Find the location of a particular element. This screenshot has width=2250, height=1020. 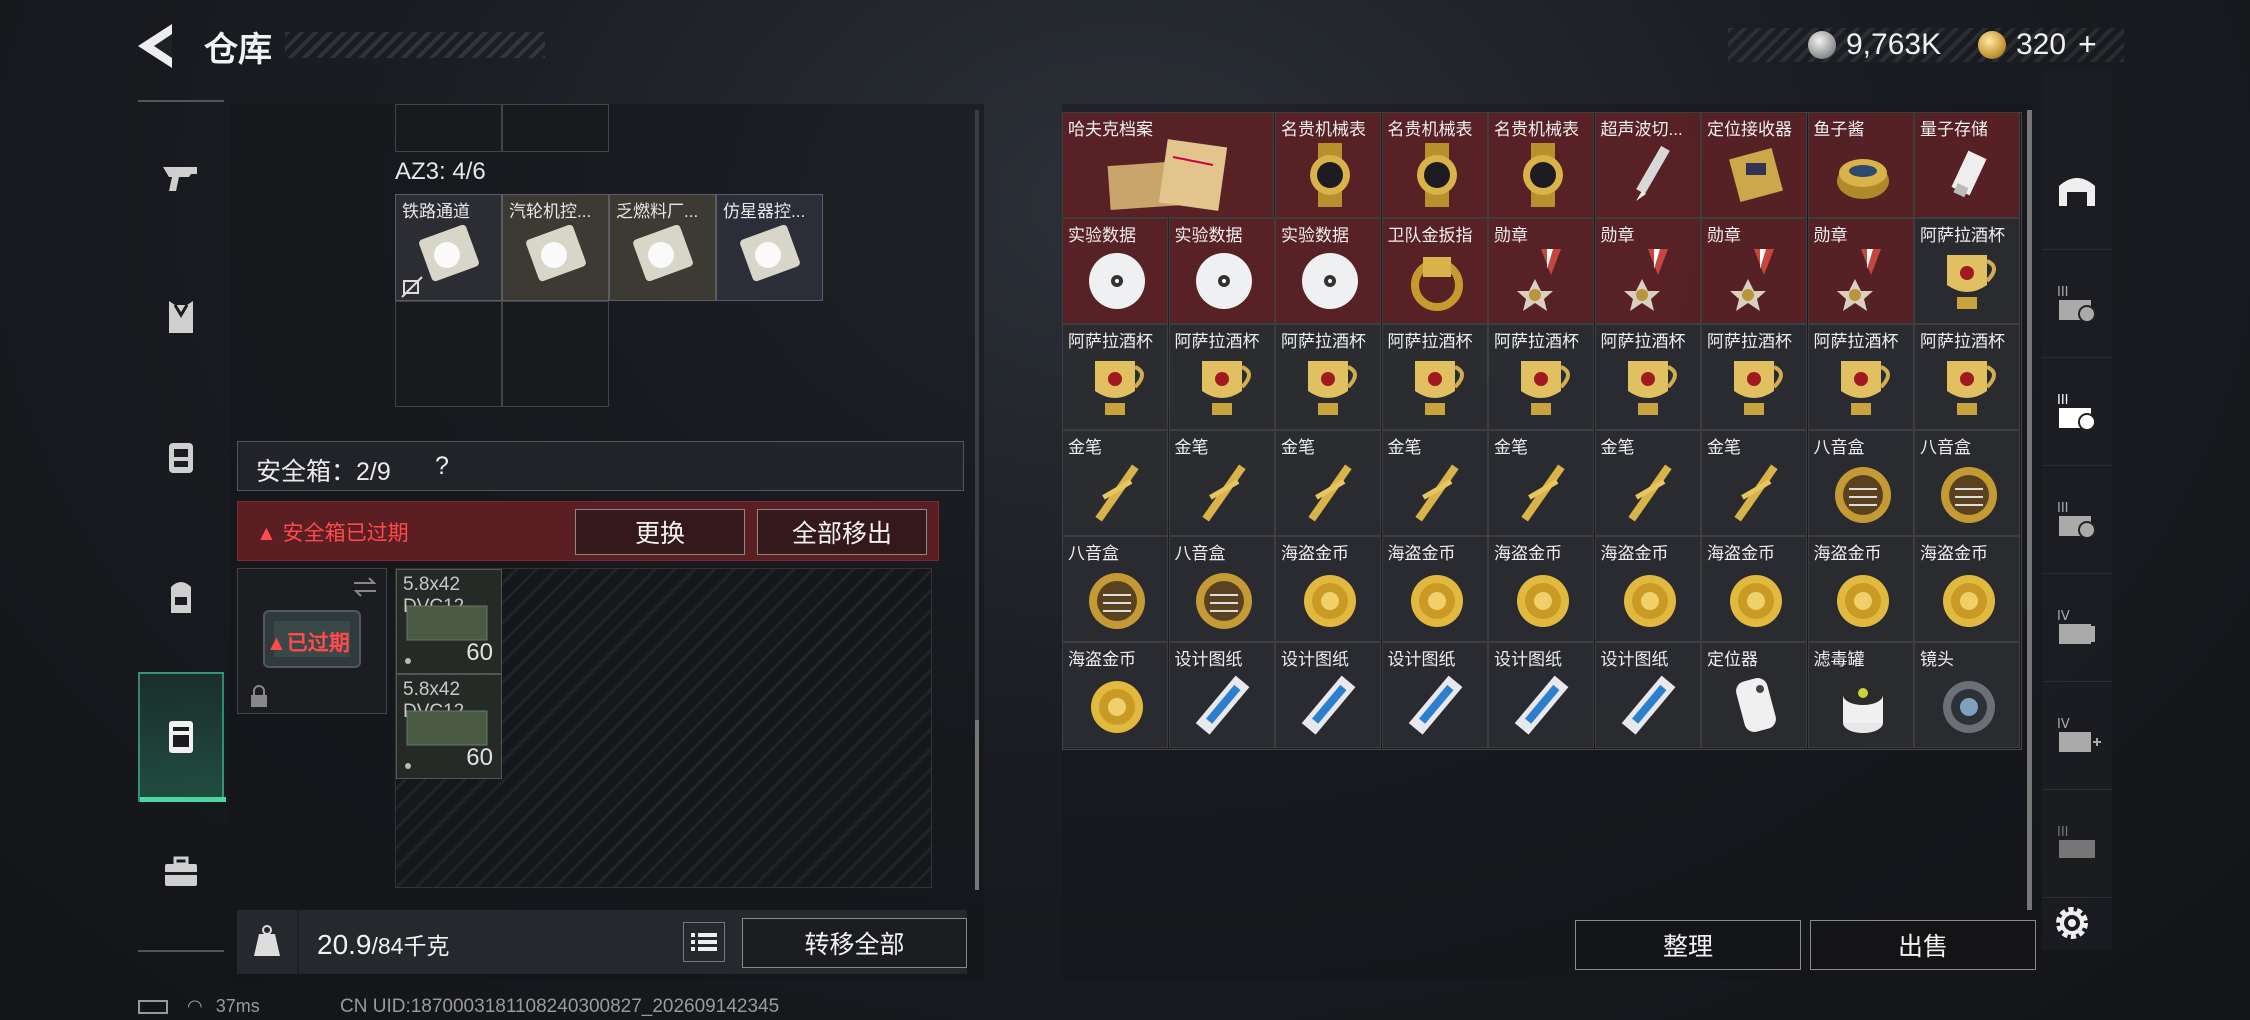

az3-container-label: AZ3: 4/6 is located at coordinates (440, 171).